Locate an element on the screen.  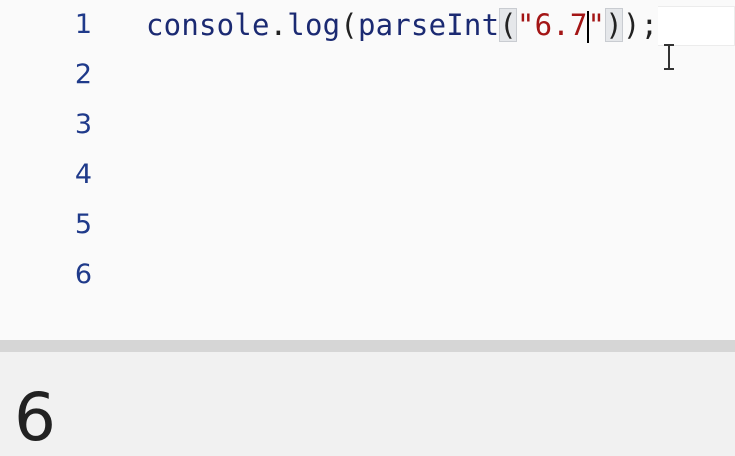
code-line-1: console.log(parseInt("6.7")); is located at coordinates (402, 25).